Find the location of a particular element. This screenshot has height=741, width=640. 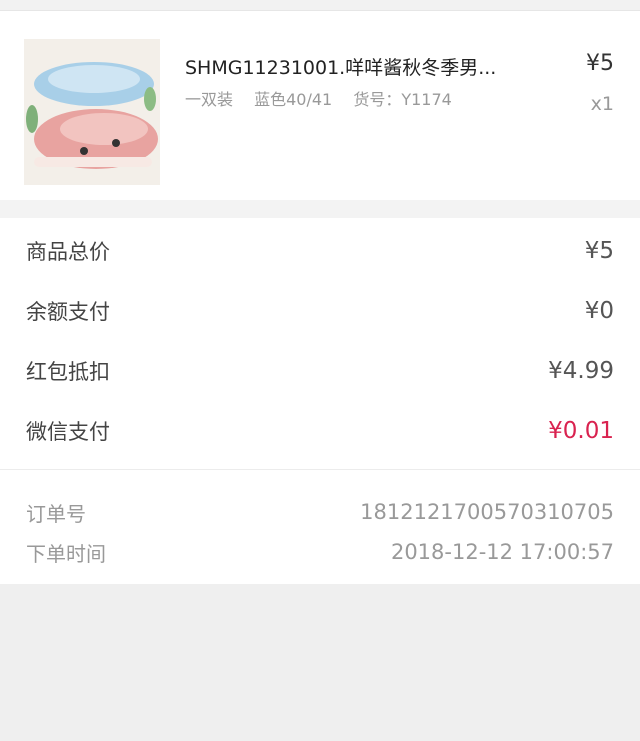

spec-variant: 蓝色40/41 is located at coordinates (293, 99).